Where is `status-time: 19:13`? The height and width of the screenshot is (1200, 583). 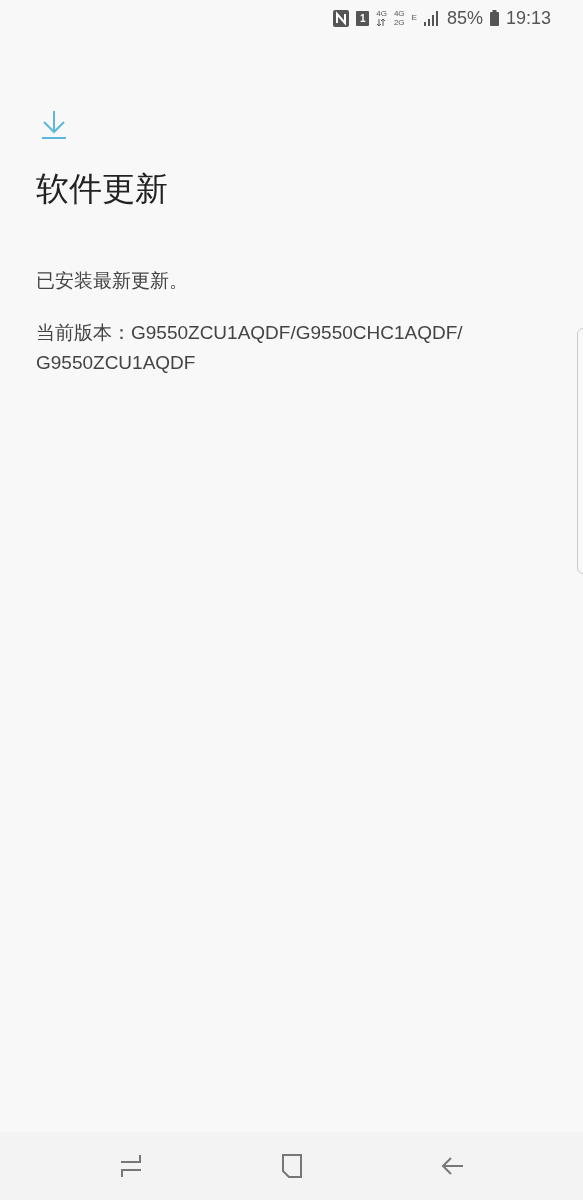
status-time: 19:13 is located at coordinates (528, 18).